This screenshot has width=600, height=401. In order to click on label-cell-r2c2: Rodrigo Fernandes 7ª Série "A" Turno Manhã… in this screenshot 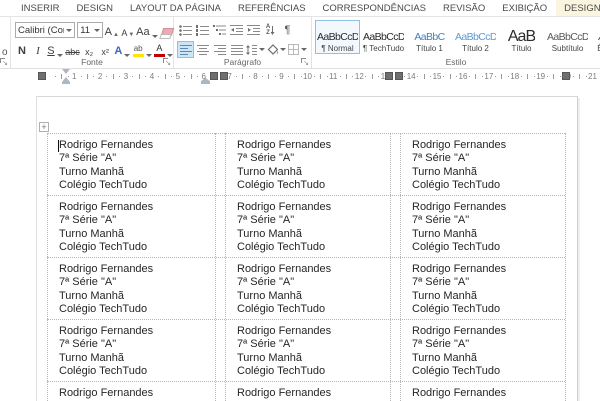, I will do `click(307, 226)`.